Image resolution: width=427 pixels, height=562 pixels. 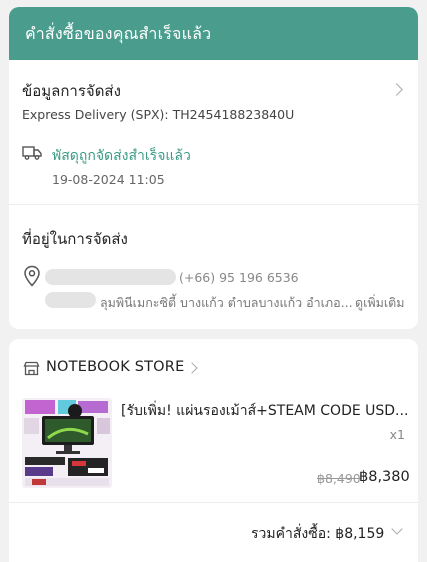 What do you see at coordinates (115, 367) in the screenshot?
I see `store-name: NOTEBOOK STORE` at bounding box center [115, 367].